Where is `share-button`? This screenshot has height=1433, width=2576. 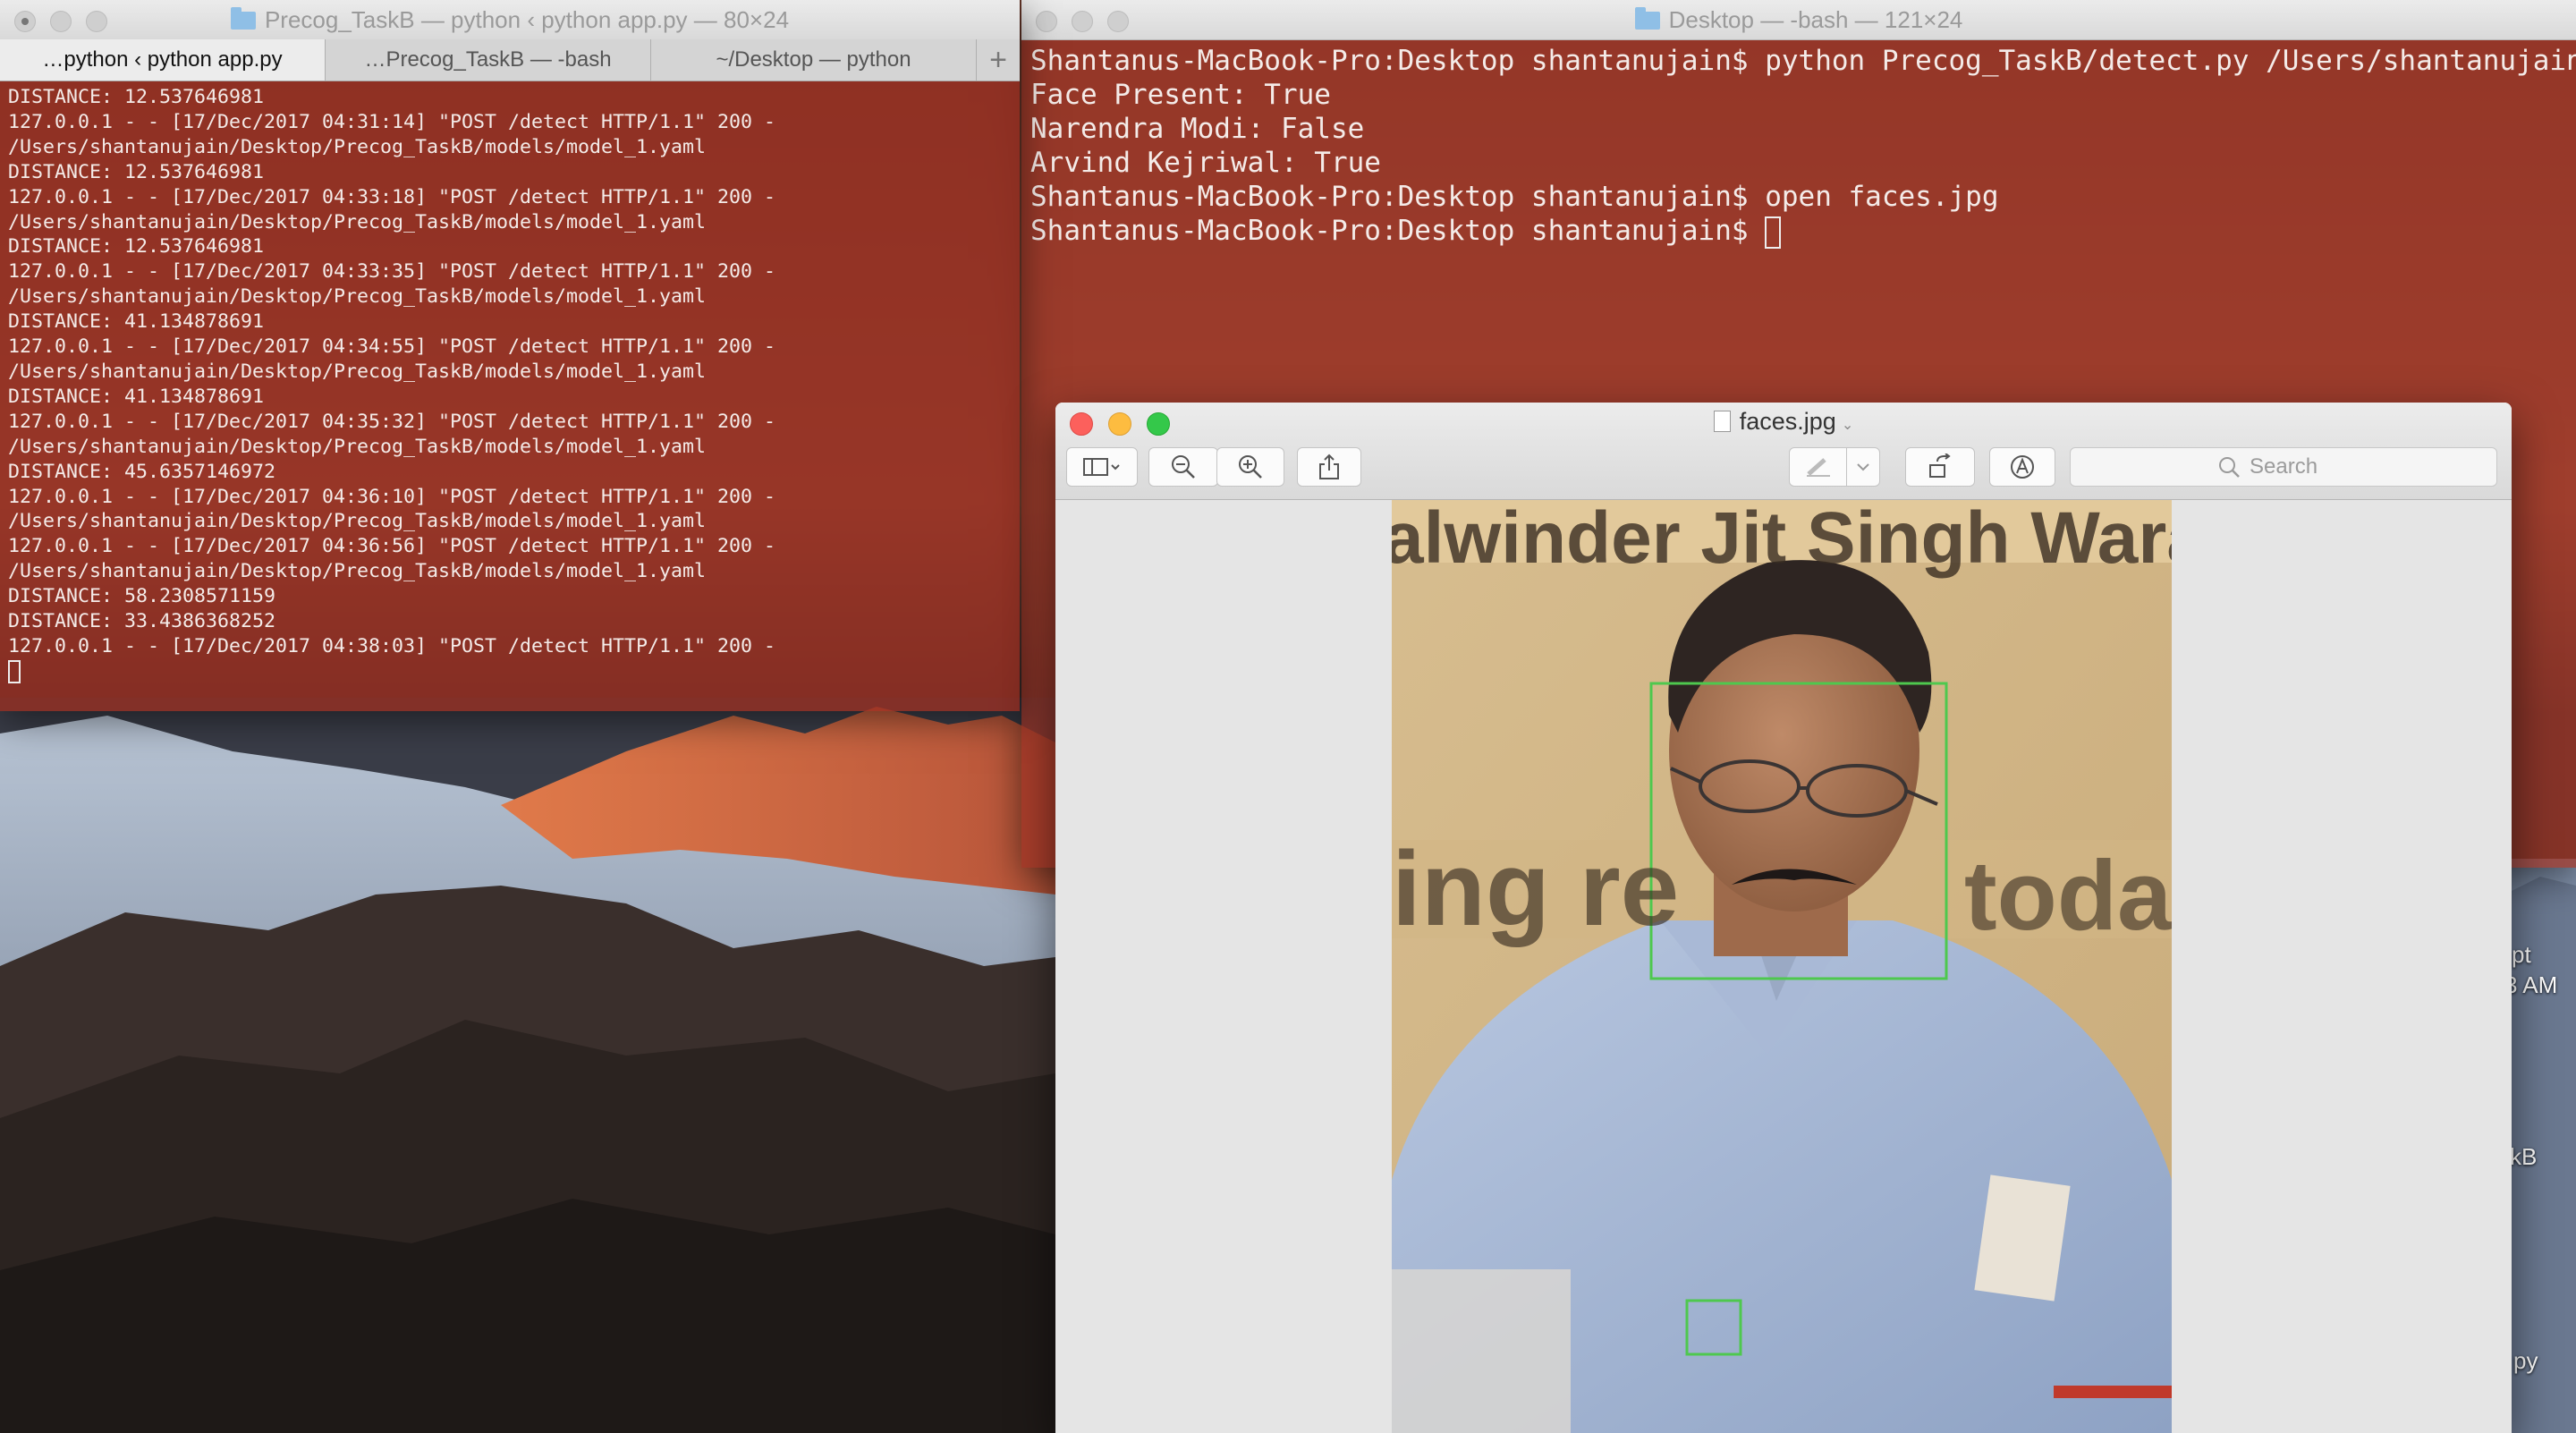 share-button is located at coordinates (1329, 467).